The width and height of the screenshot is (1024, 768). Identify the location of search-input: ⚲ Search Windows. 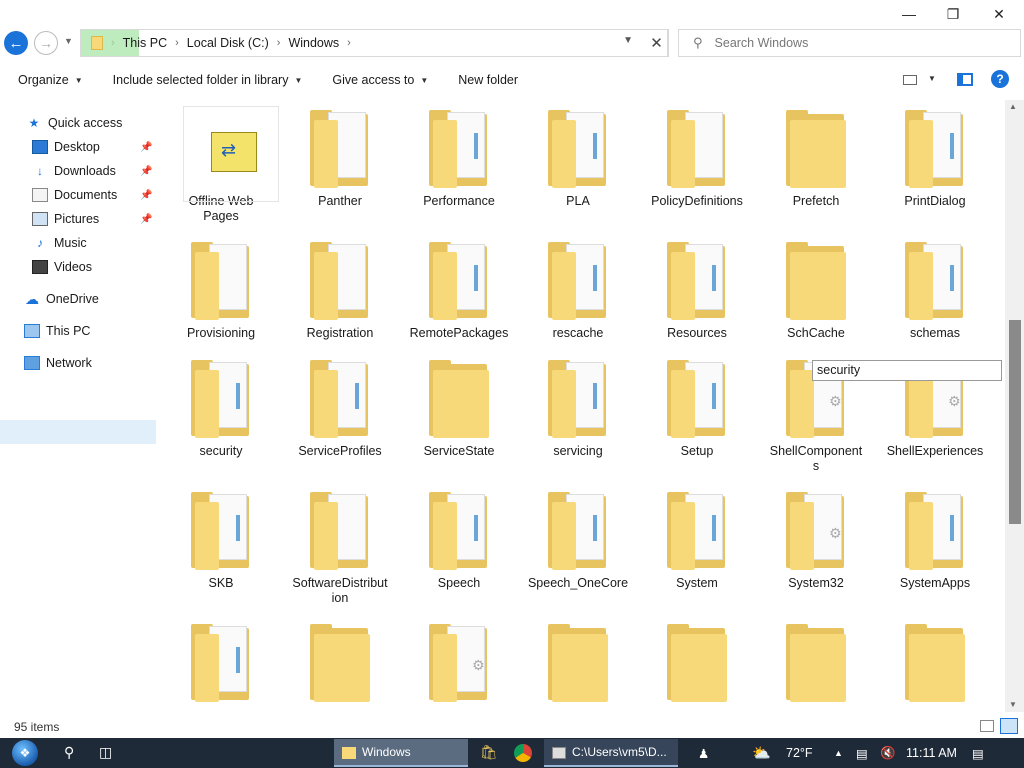
(849, 43).